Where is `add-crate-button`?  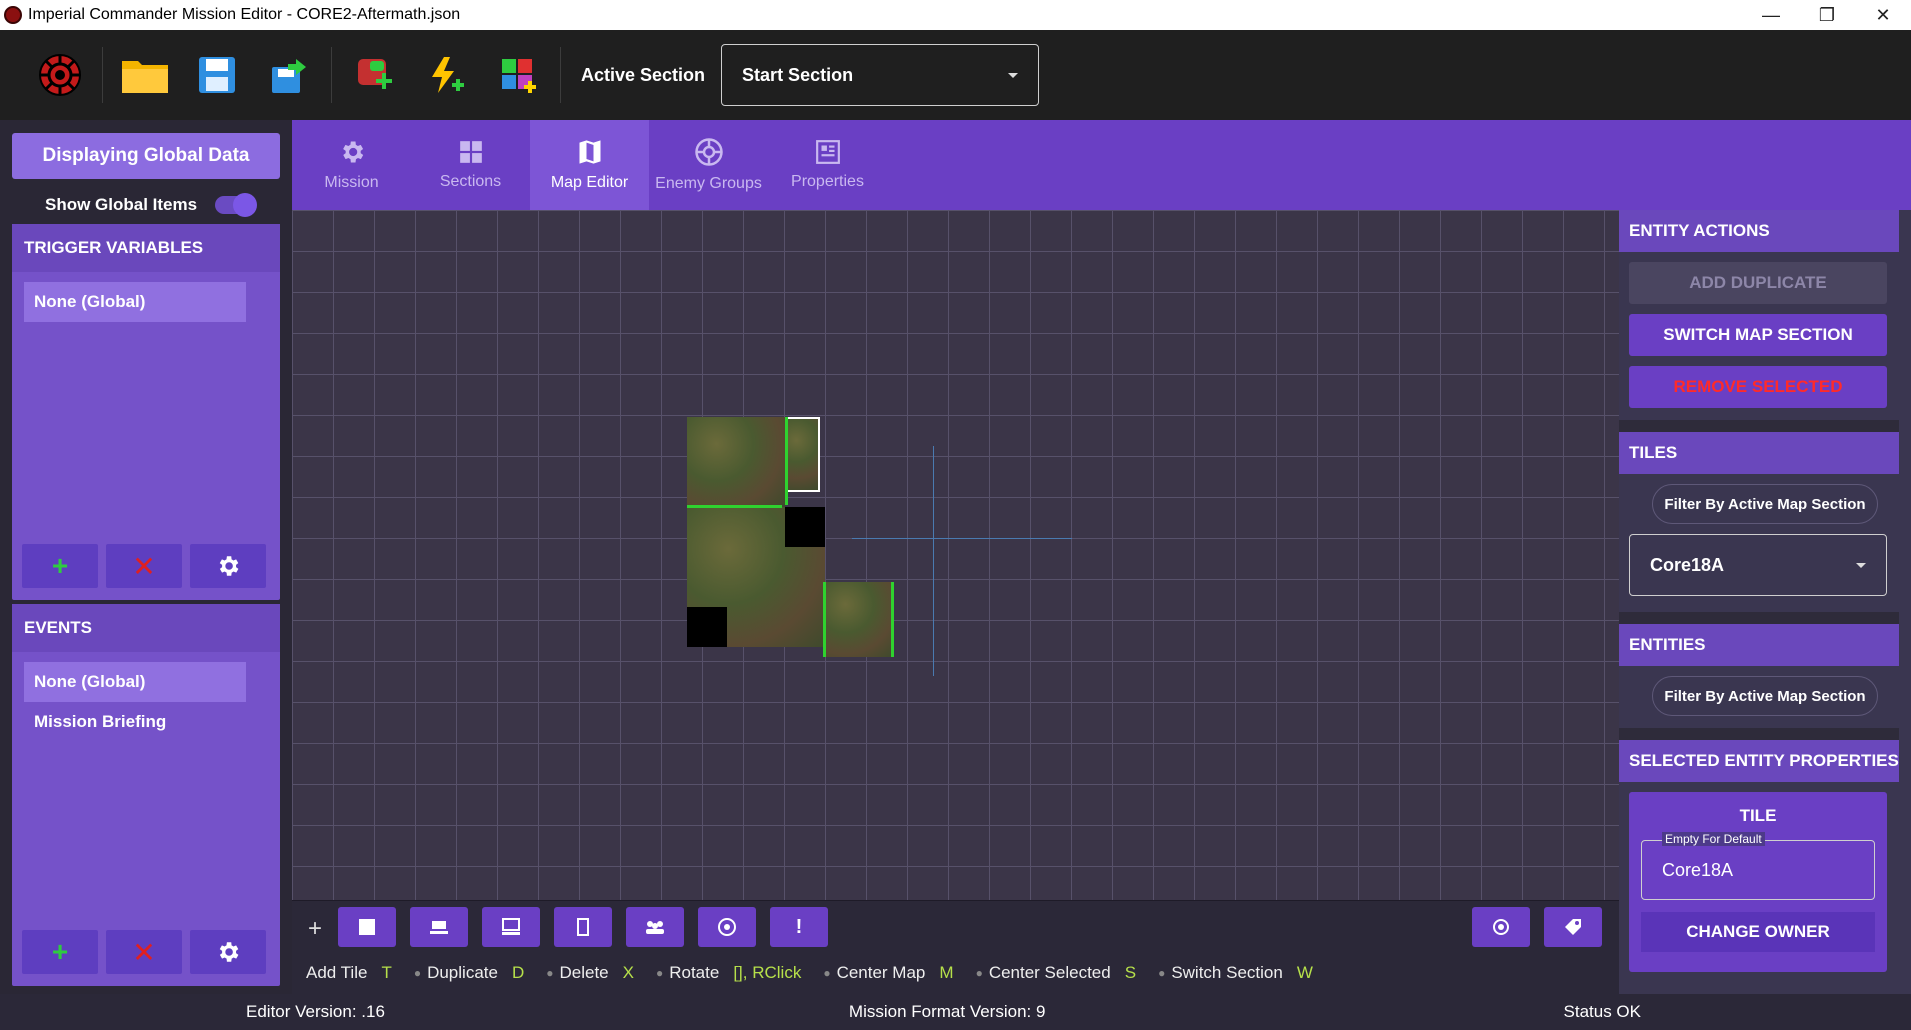 add-crate-button is located at coordinates (583, 927).